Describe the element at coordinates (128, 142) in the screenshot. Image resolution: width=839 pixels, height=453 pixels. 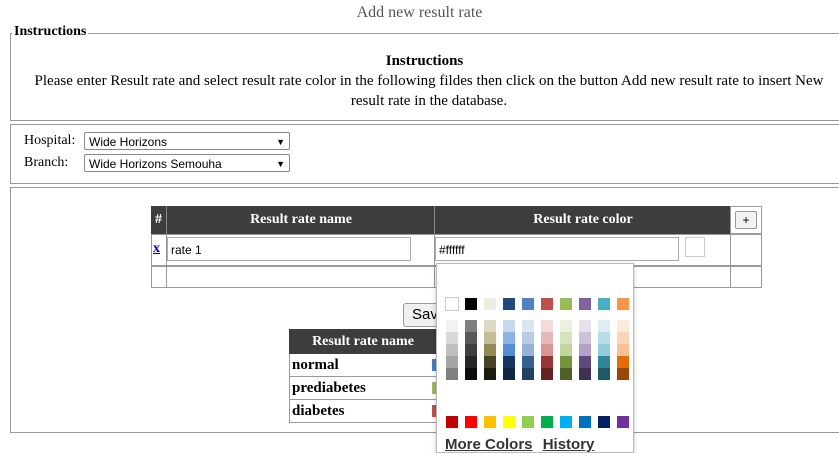
I see `hospital-select-value: Wide Horizons` at that location.